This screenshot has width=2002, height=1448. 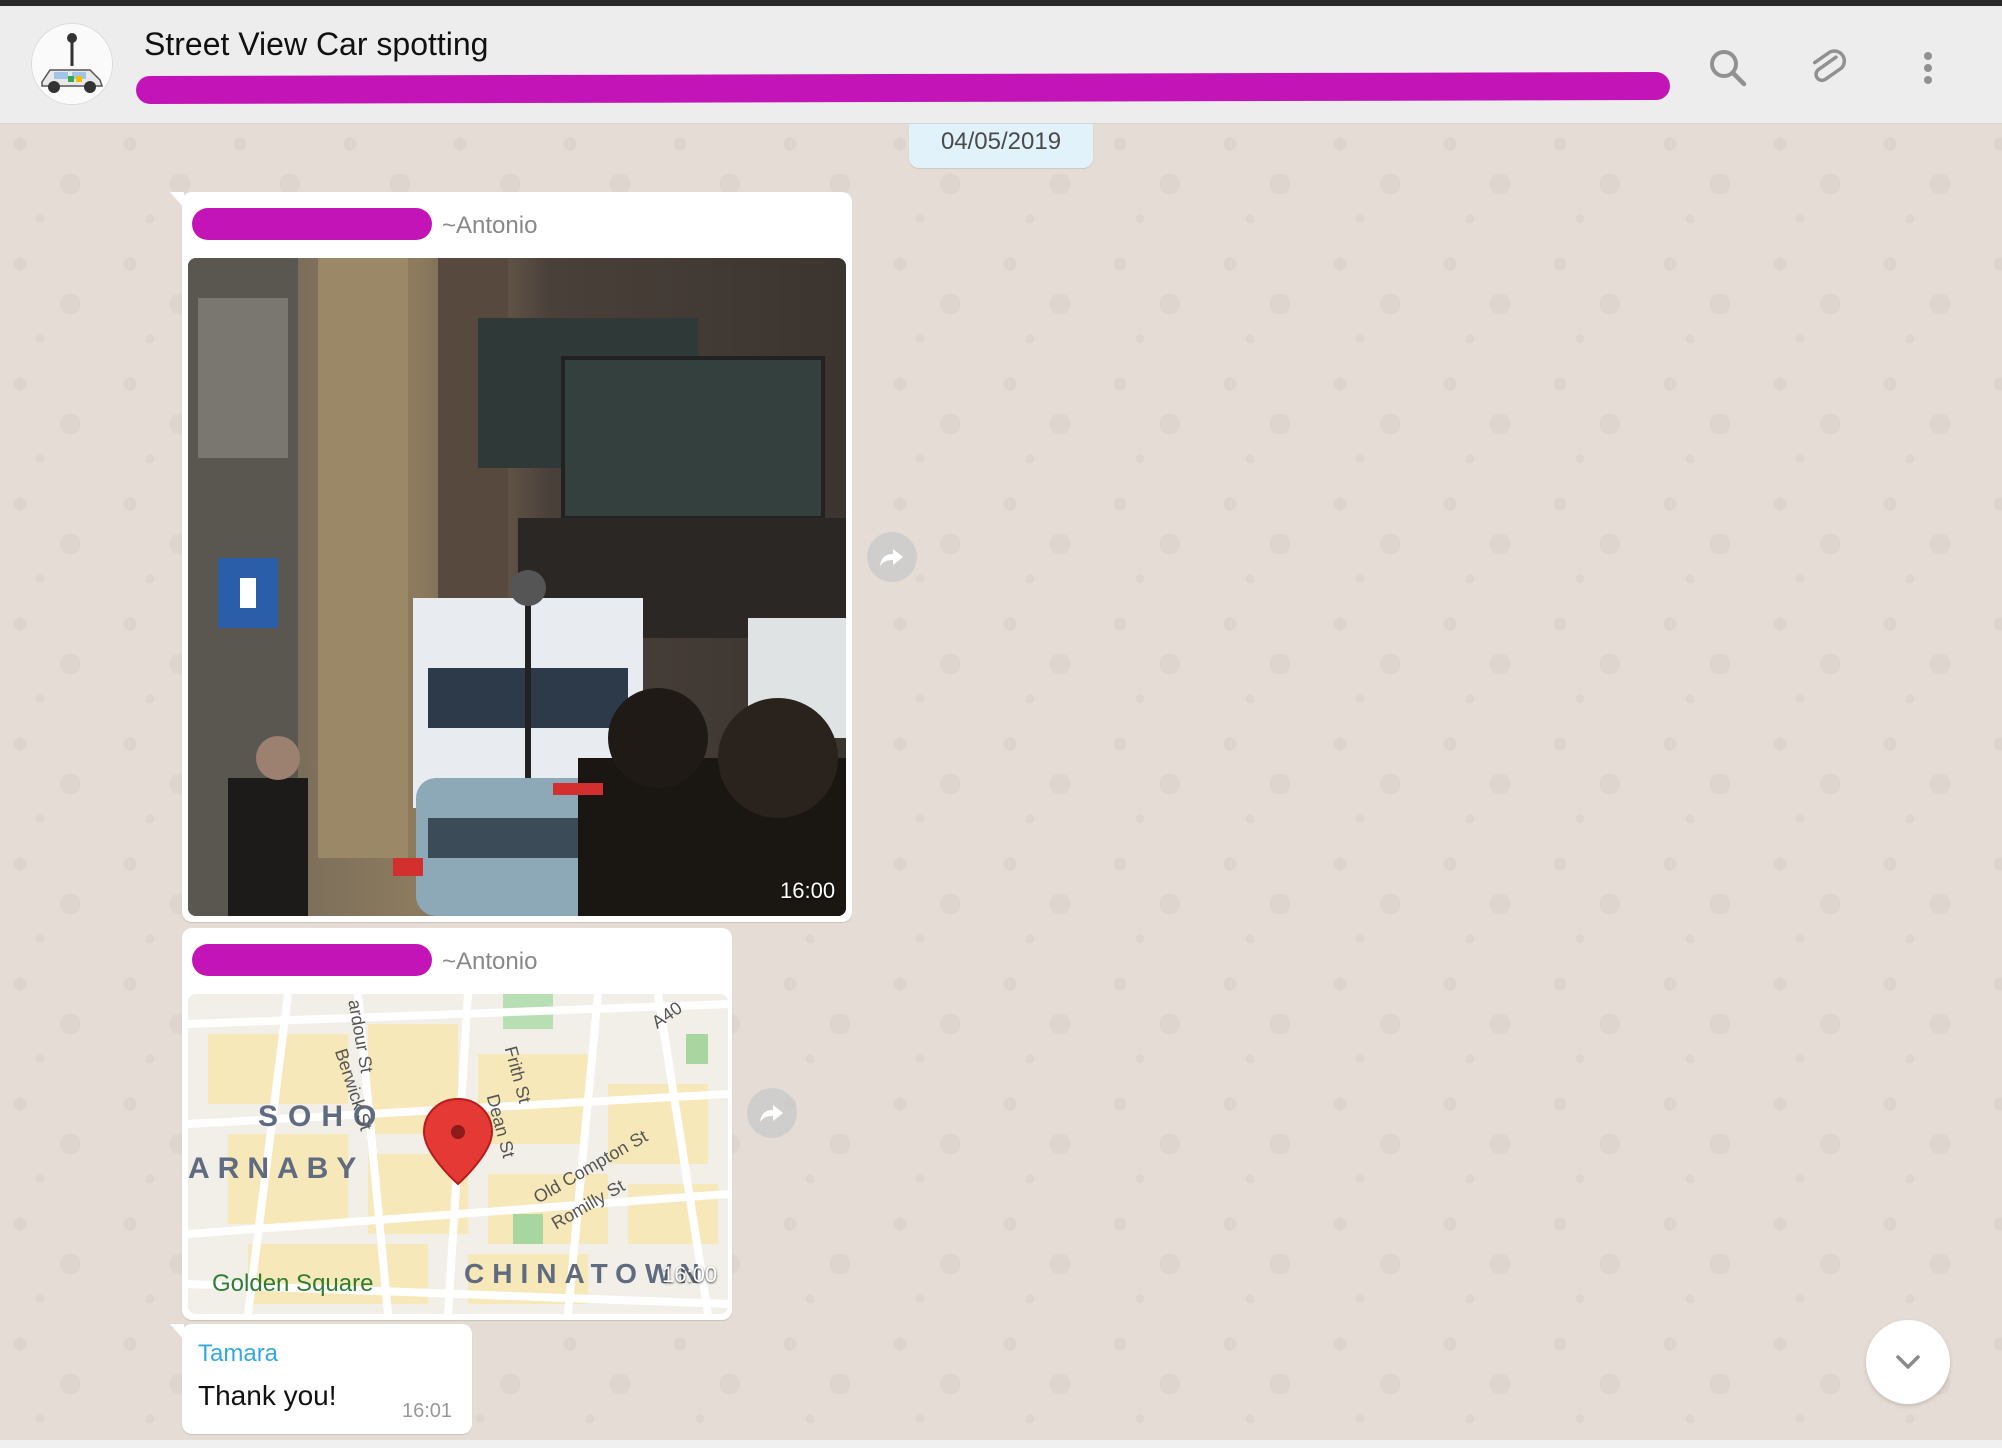 What do you see at coordinates (903, 88) in the screenshot?
I see `redacted-participants` at bounding box center [903, 88].